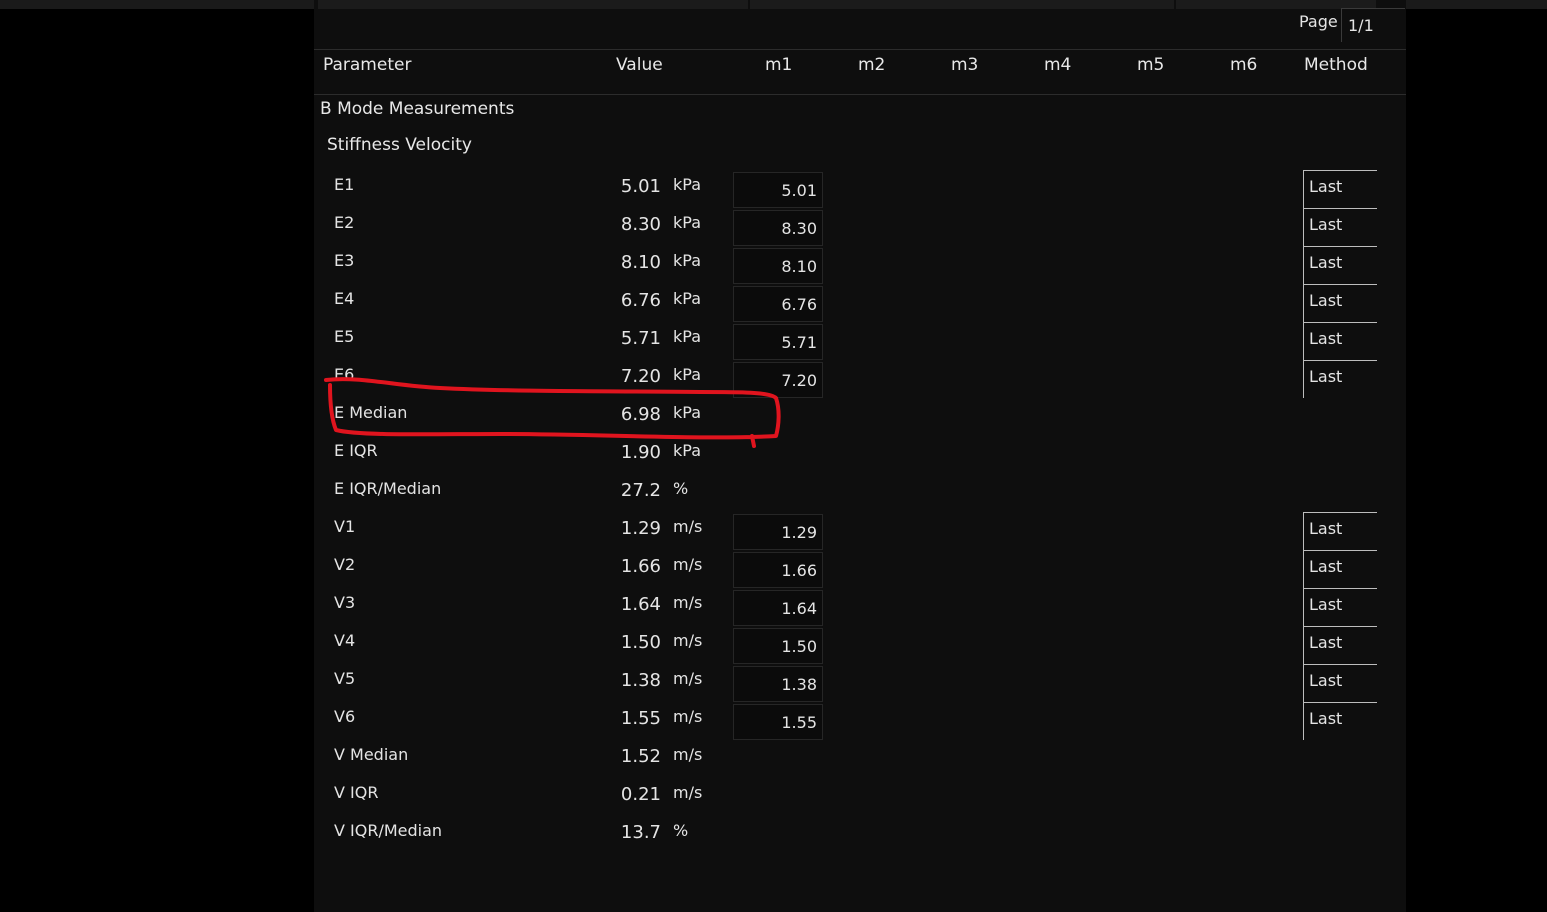  I want to click on parameter-name: E5, so click(344, 336).